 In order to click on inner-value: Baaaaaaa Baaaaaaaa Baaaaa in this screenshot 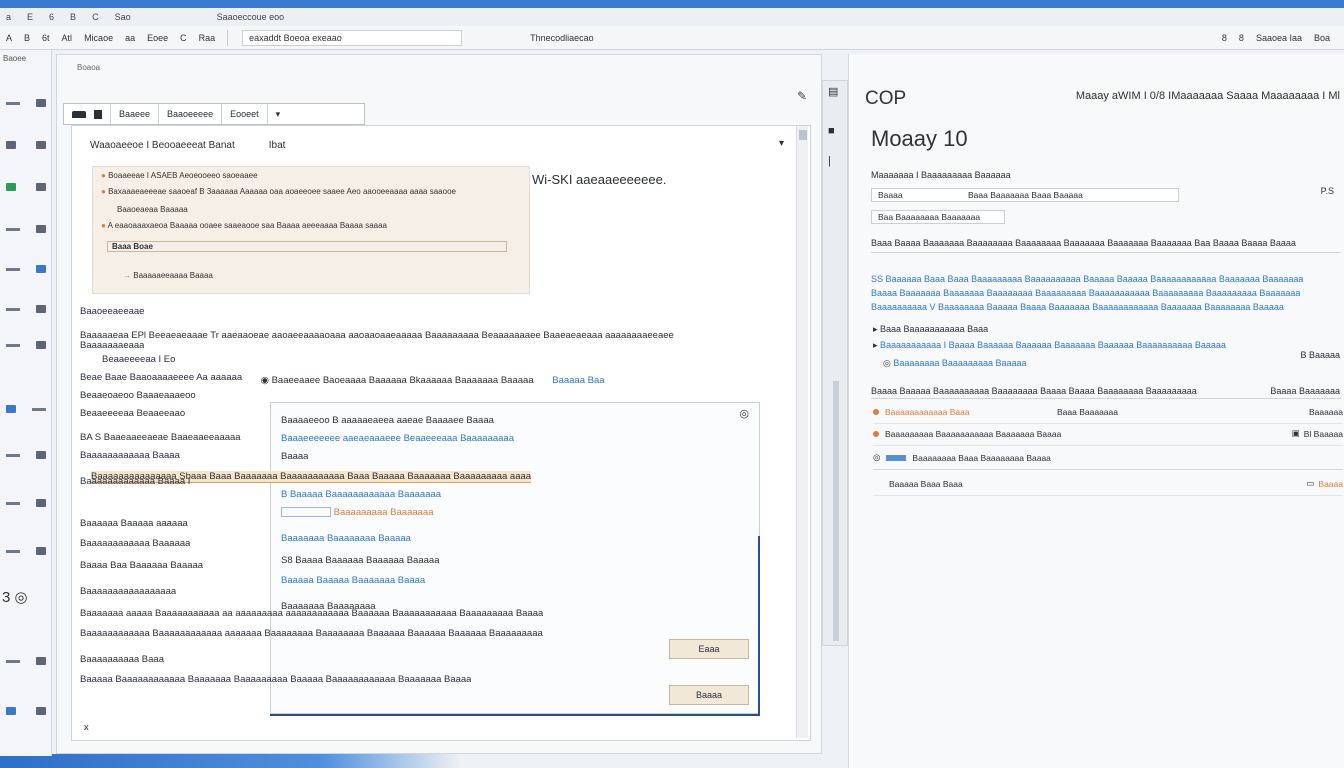, I will do `click(346, 538)`.